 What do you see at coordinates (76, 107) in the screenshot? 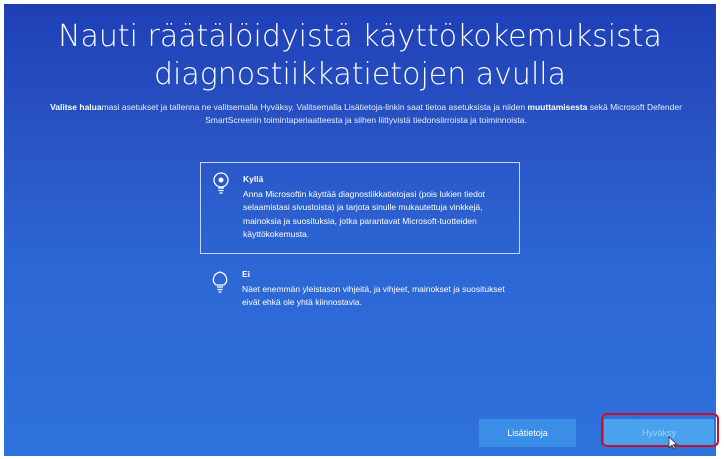
I see `description-bold-start: Valitse halua` at bounding box center [76, 107].